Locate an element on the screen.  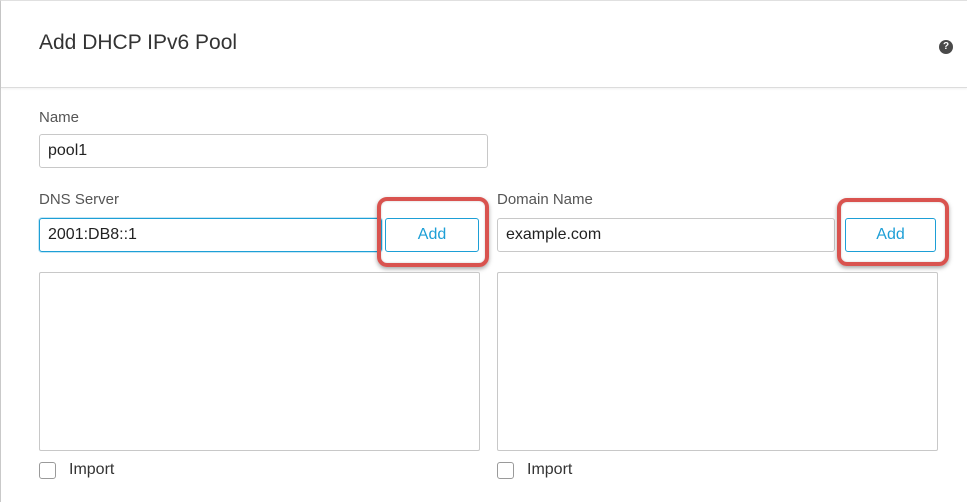
name-input is located at coordinates (263, 151).